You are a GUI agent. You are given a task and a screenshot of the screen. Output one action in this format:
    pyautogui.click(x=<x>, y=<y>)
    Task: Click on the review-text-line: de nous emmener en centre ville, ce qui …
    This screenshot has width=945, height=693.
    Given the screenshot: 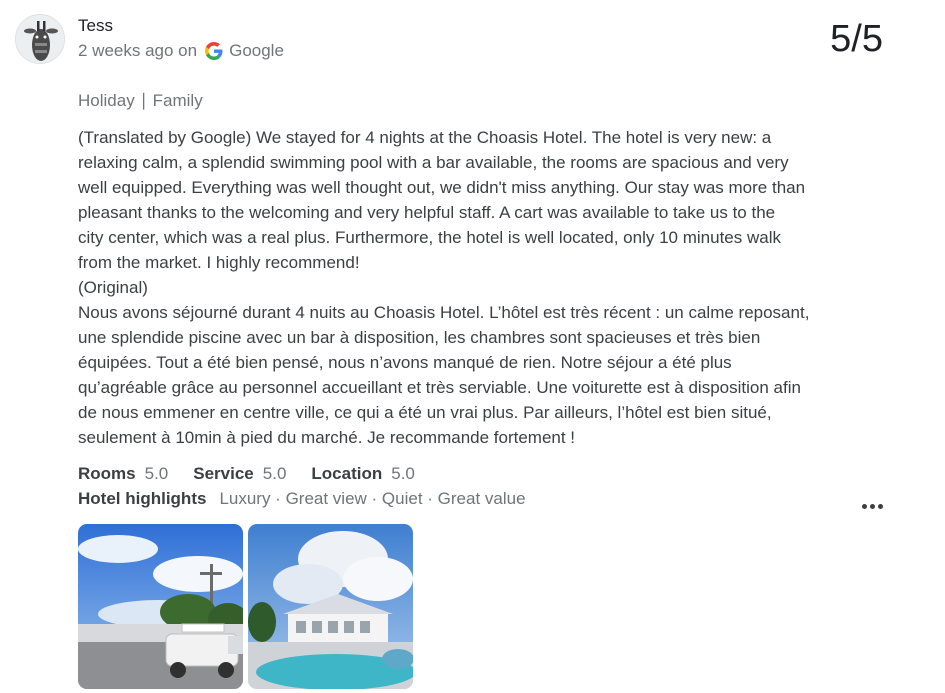 What is the action you would take?
    pyautogui.click(x=425, y=412)
    